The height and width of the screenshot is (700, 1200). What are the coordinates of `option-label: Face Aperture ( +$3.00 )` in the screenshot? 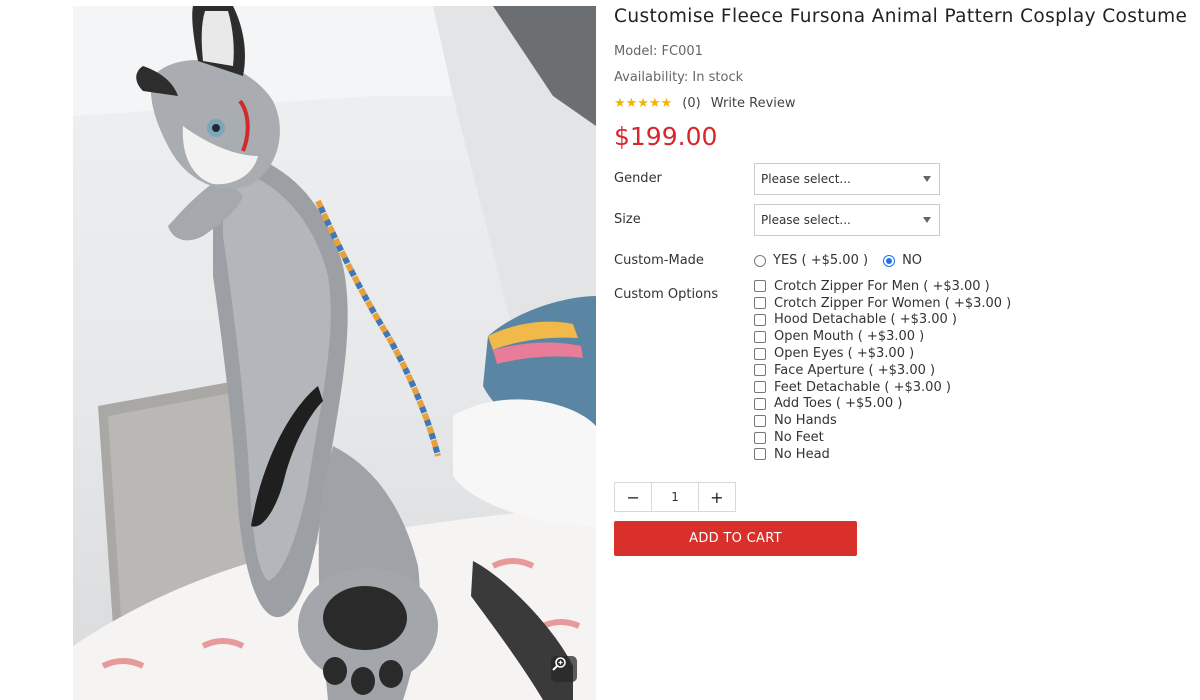 It's located at (855, 370).